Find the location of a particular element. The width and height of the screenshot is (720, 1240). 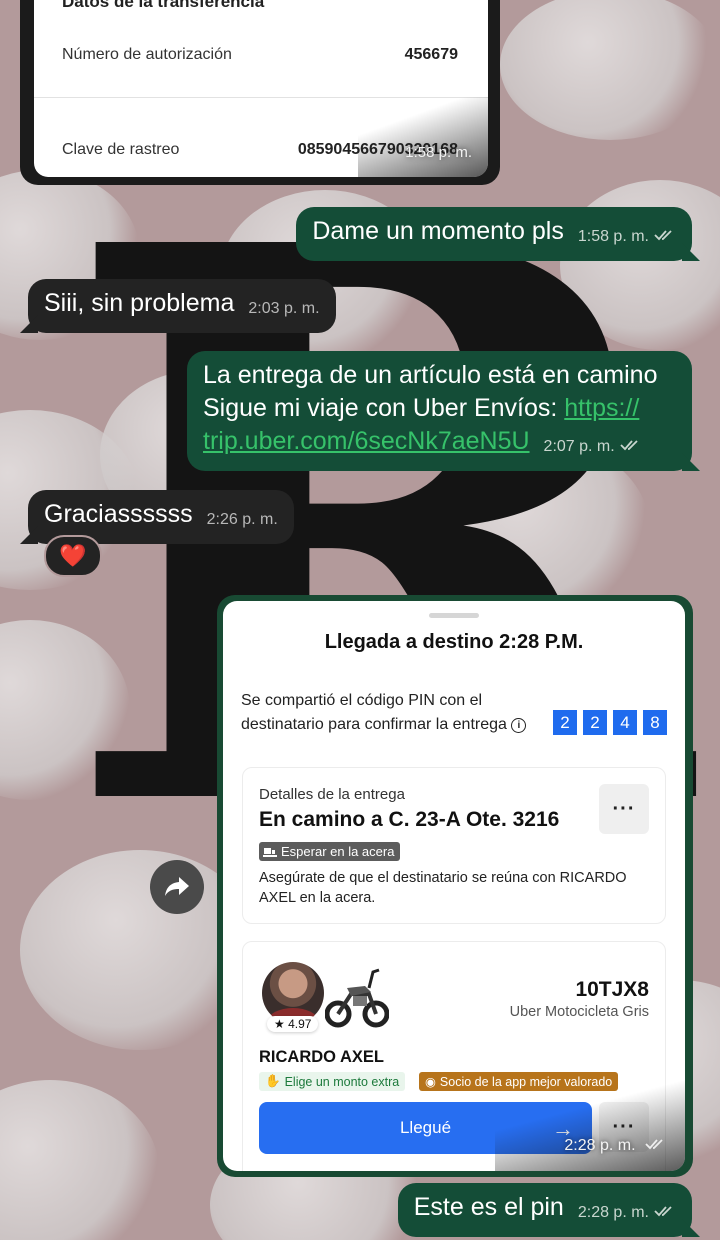

tag-label: Esperar en la acera is located at coordinates (338, 851).